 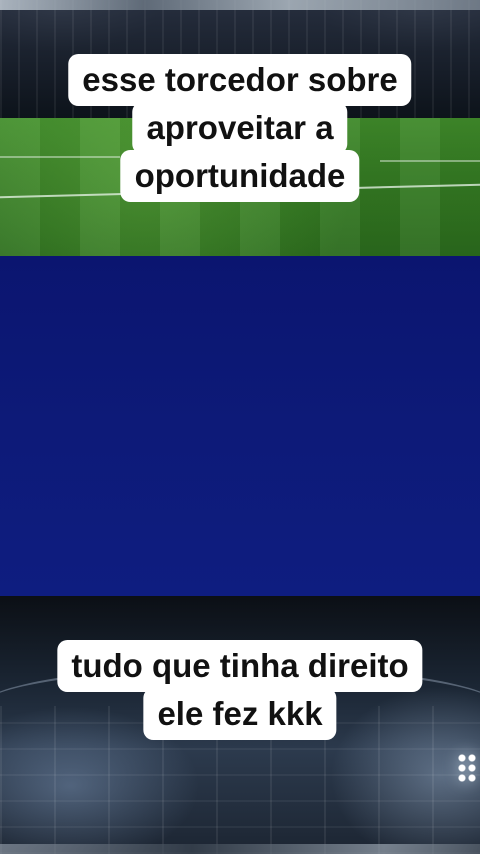 What do you see at coordinates (468, 770) in the screenshot?
I see `floodlight-icon` at bounding box center [468, 770].